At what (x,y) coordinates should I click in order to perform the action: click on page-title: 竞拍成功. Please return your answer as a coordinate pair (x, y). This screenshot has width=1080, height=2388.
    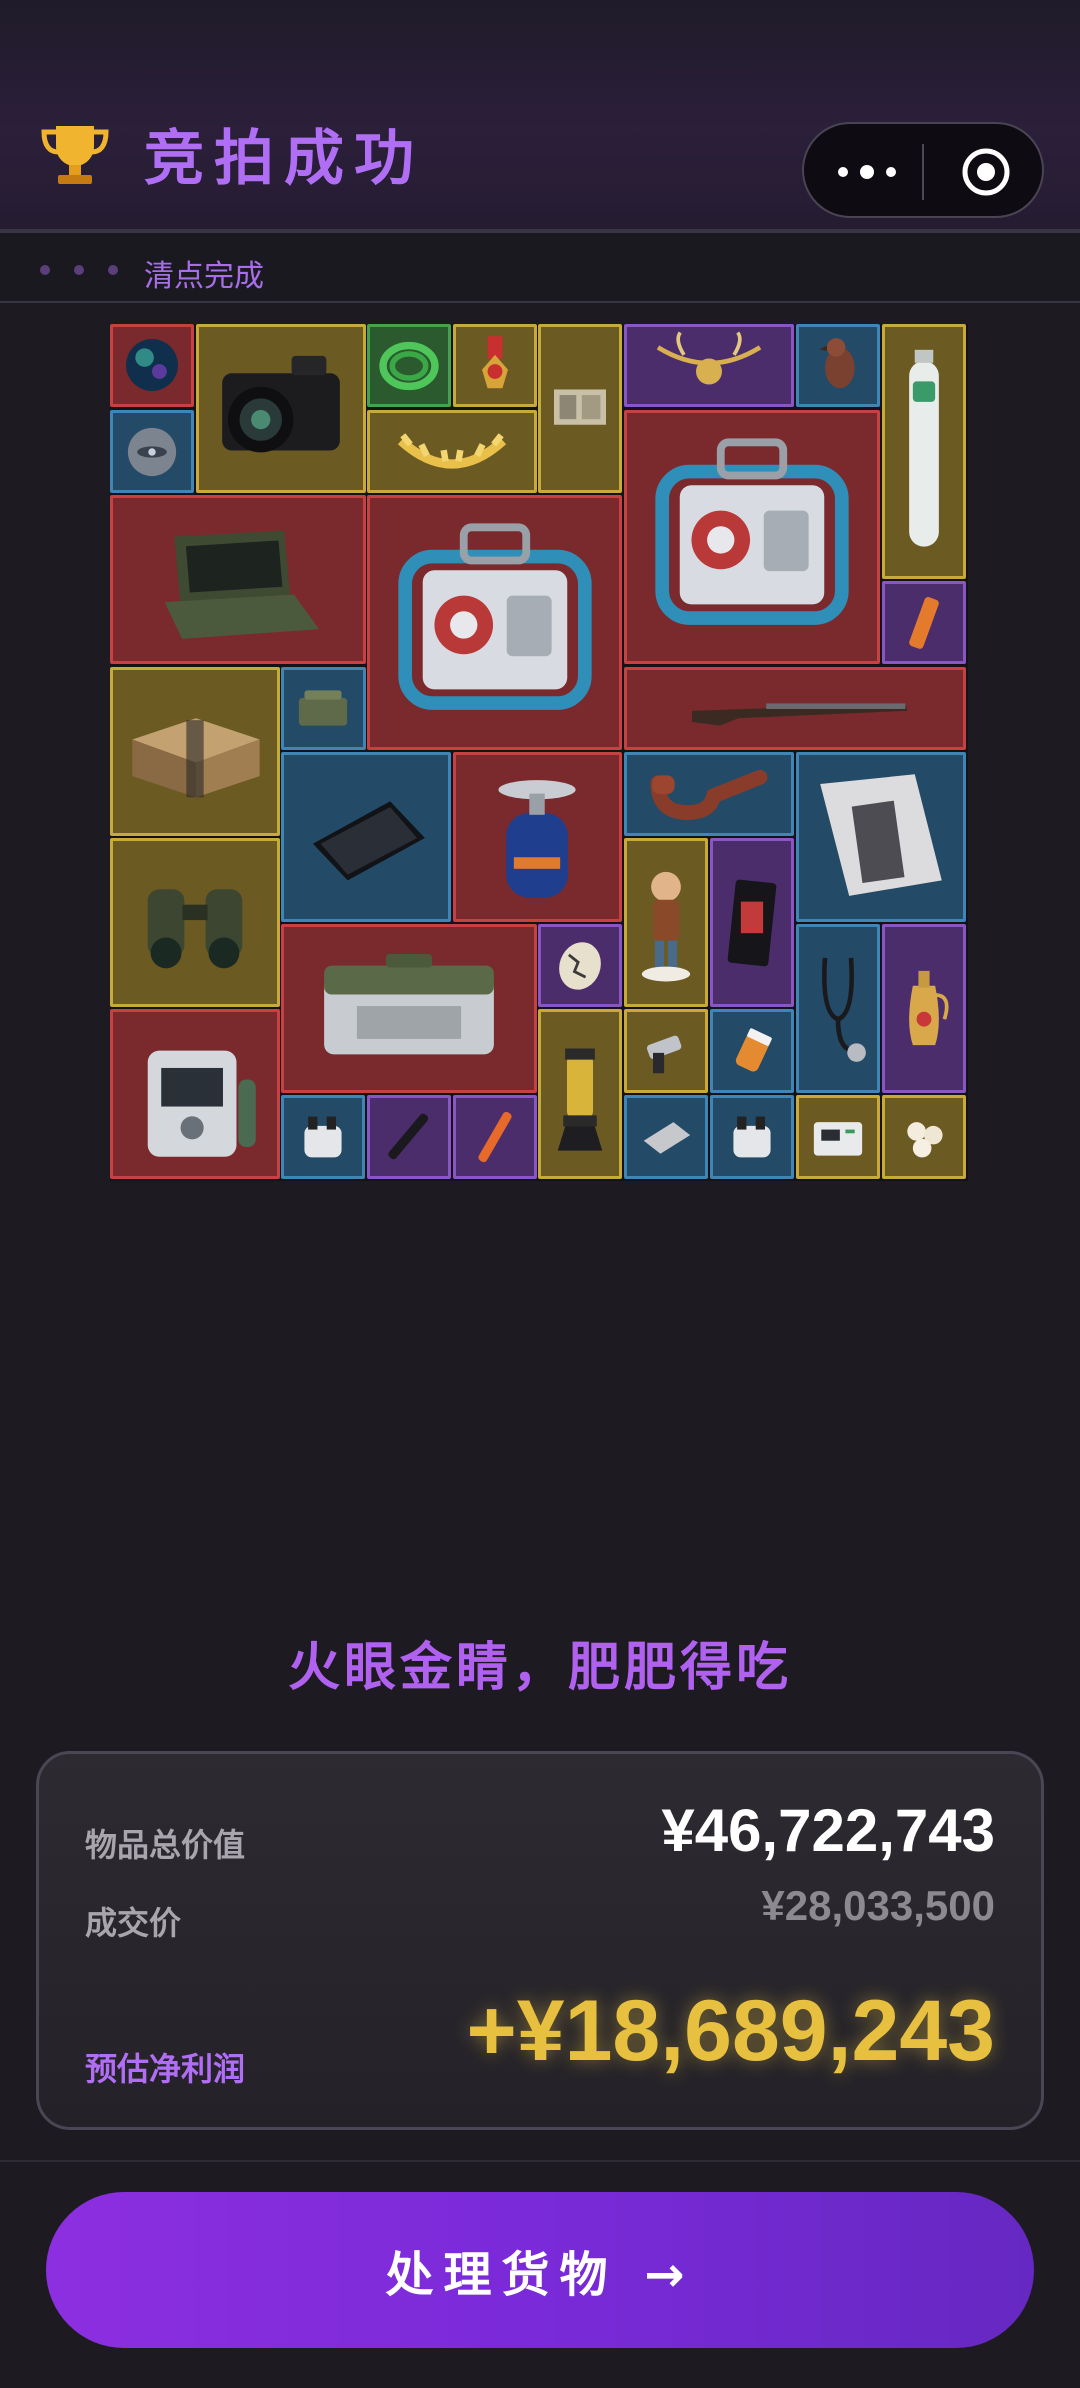
    Looking at the image, I should click on (284, 159).